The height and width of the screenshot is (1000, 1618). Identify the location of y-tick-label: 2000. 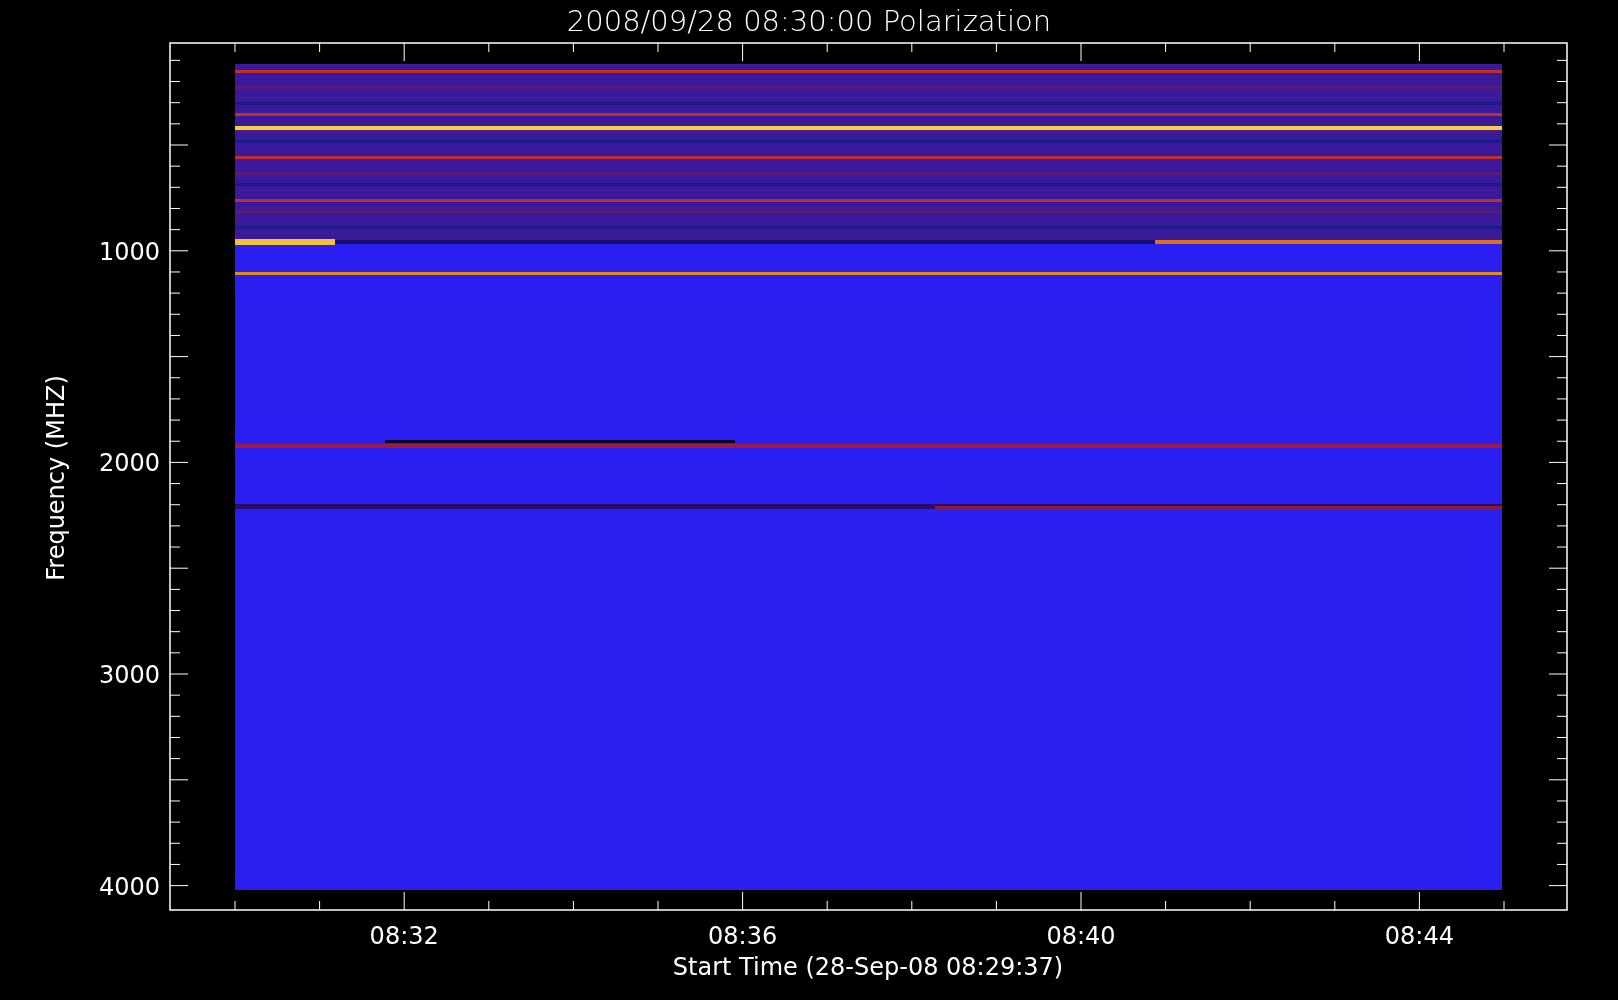
(129, 463).